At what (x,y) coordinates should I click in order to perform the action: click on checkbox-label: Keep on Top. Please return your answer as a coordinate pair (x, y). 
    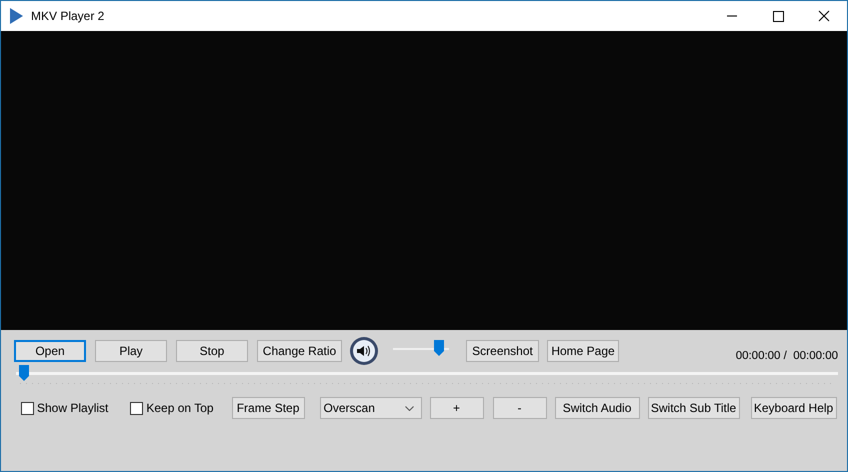
    Looking at the image, I should click on (180, 408).